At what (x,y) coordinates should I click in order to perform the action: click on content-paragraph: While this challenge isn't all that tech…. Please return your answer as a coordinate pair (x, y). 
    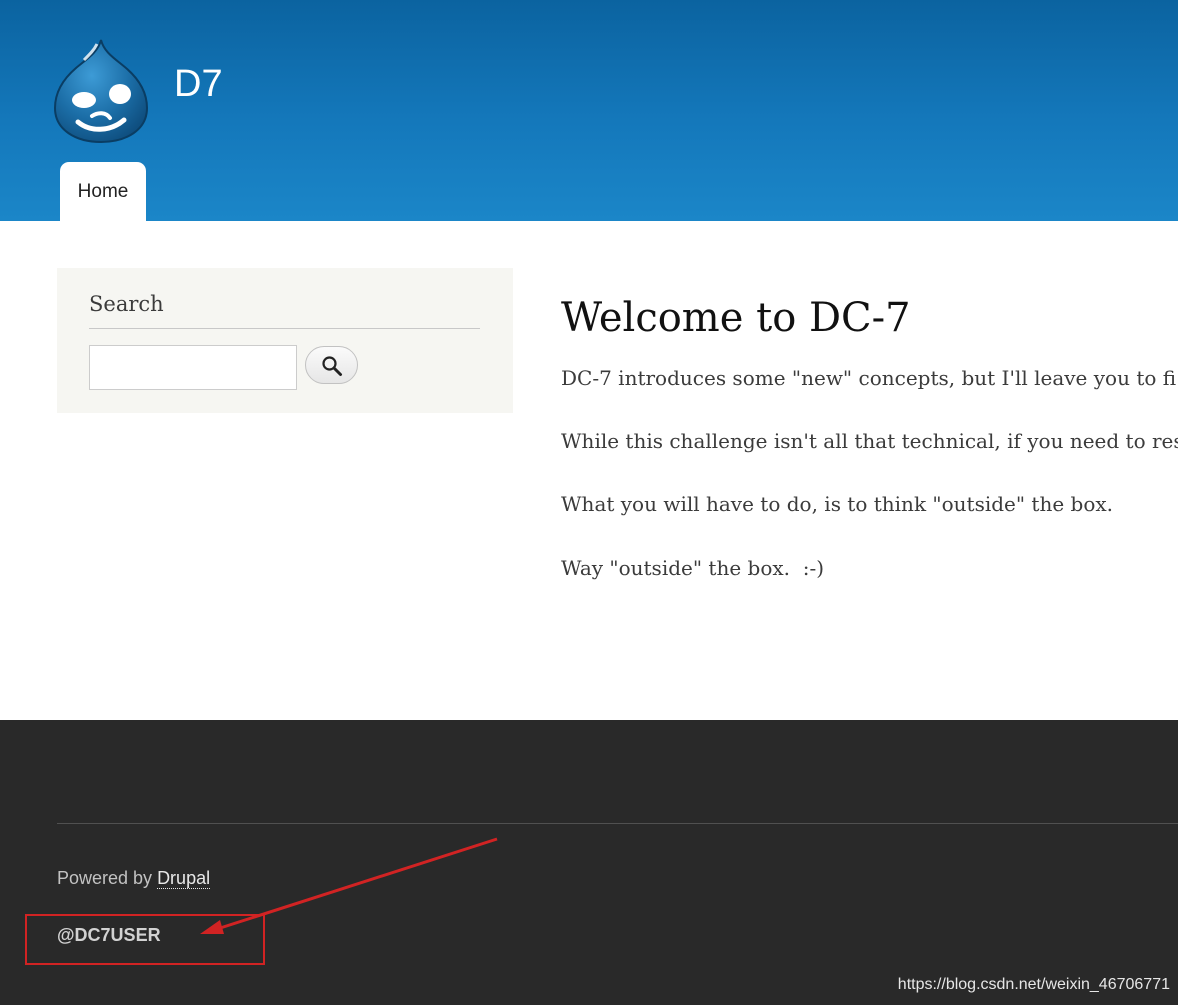
    Looking at the image, I should click on (869, 441).